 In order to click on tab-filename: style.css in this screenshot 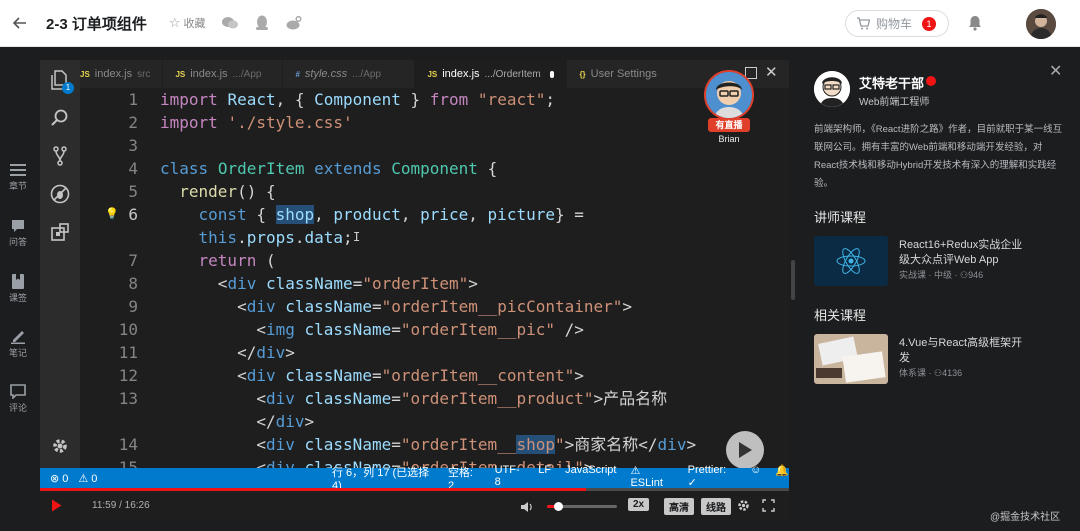, I will do `click(326, 74)`.